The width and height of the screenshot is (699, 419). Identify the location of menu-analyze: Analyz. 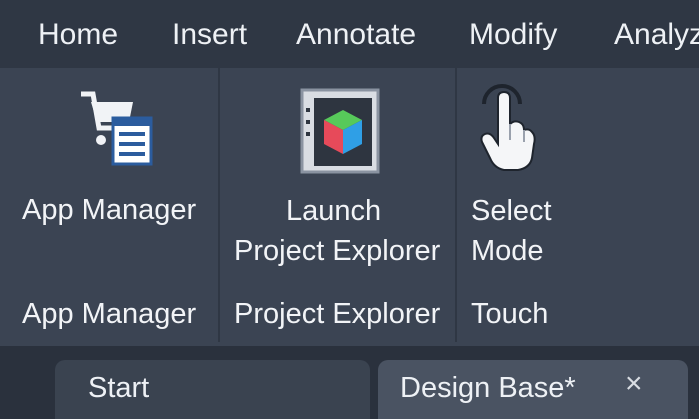
(656, 35).